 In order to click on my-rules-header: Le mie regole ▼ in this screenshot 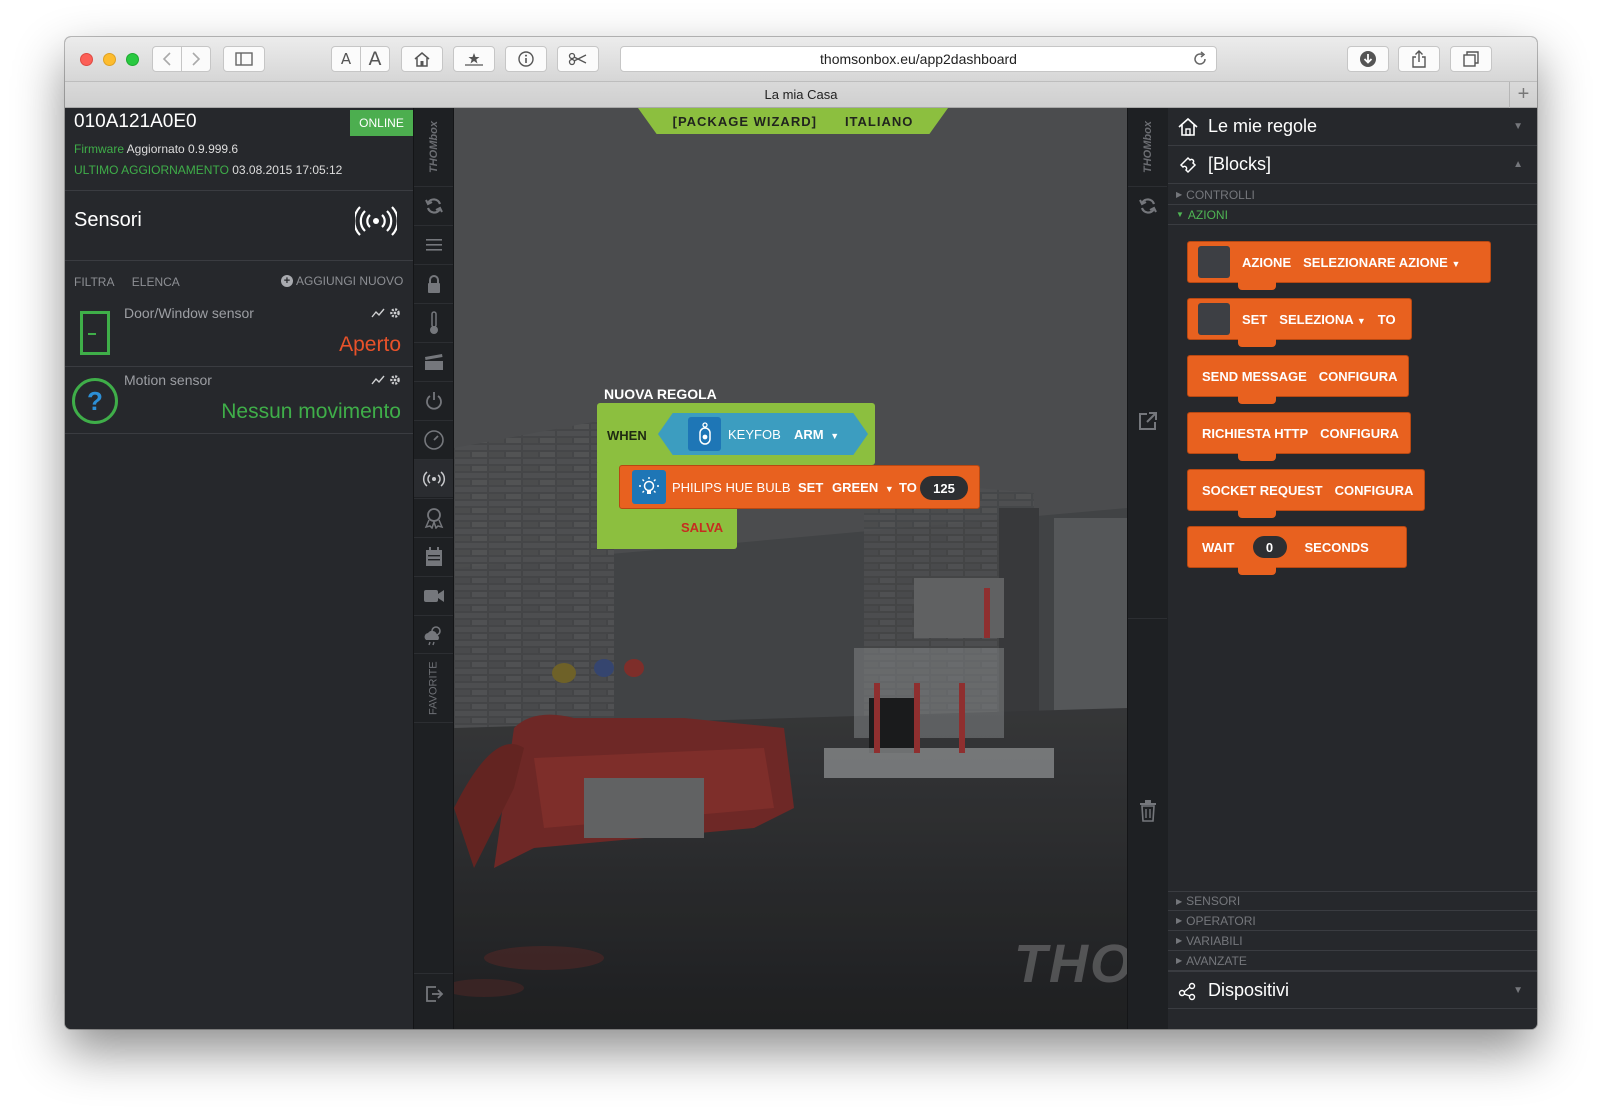, I will do `click(1352, 127)`.